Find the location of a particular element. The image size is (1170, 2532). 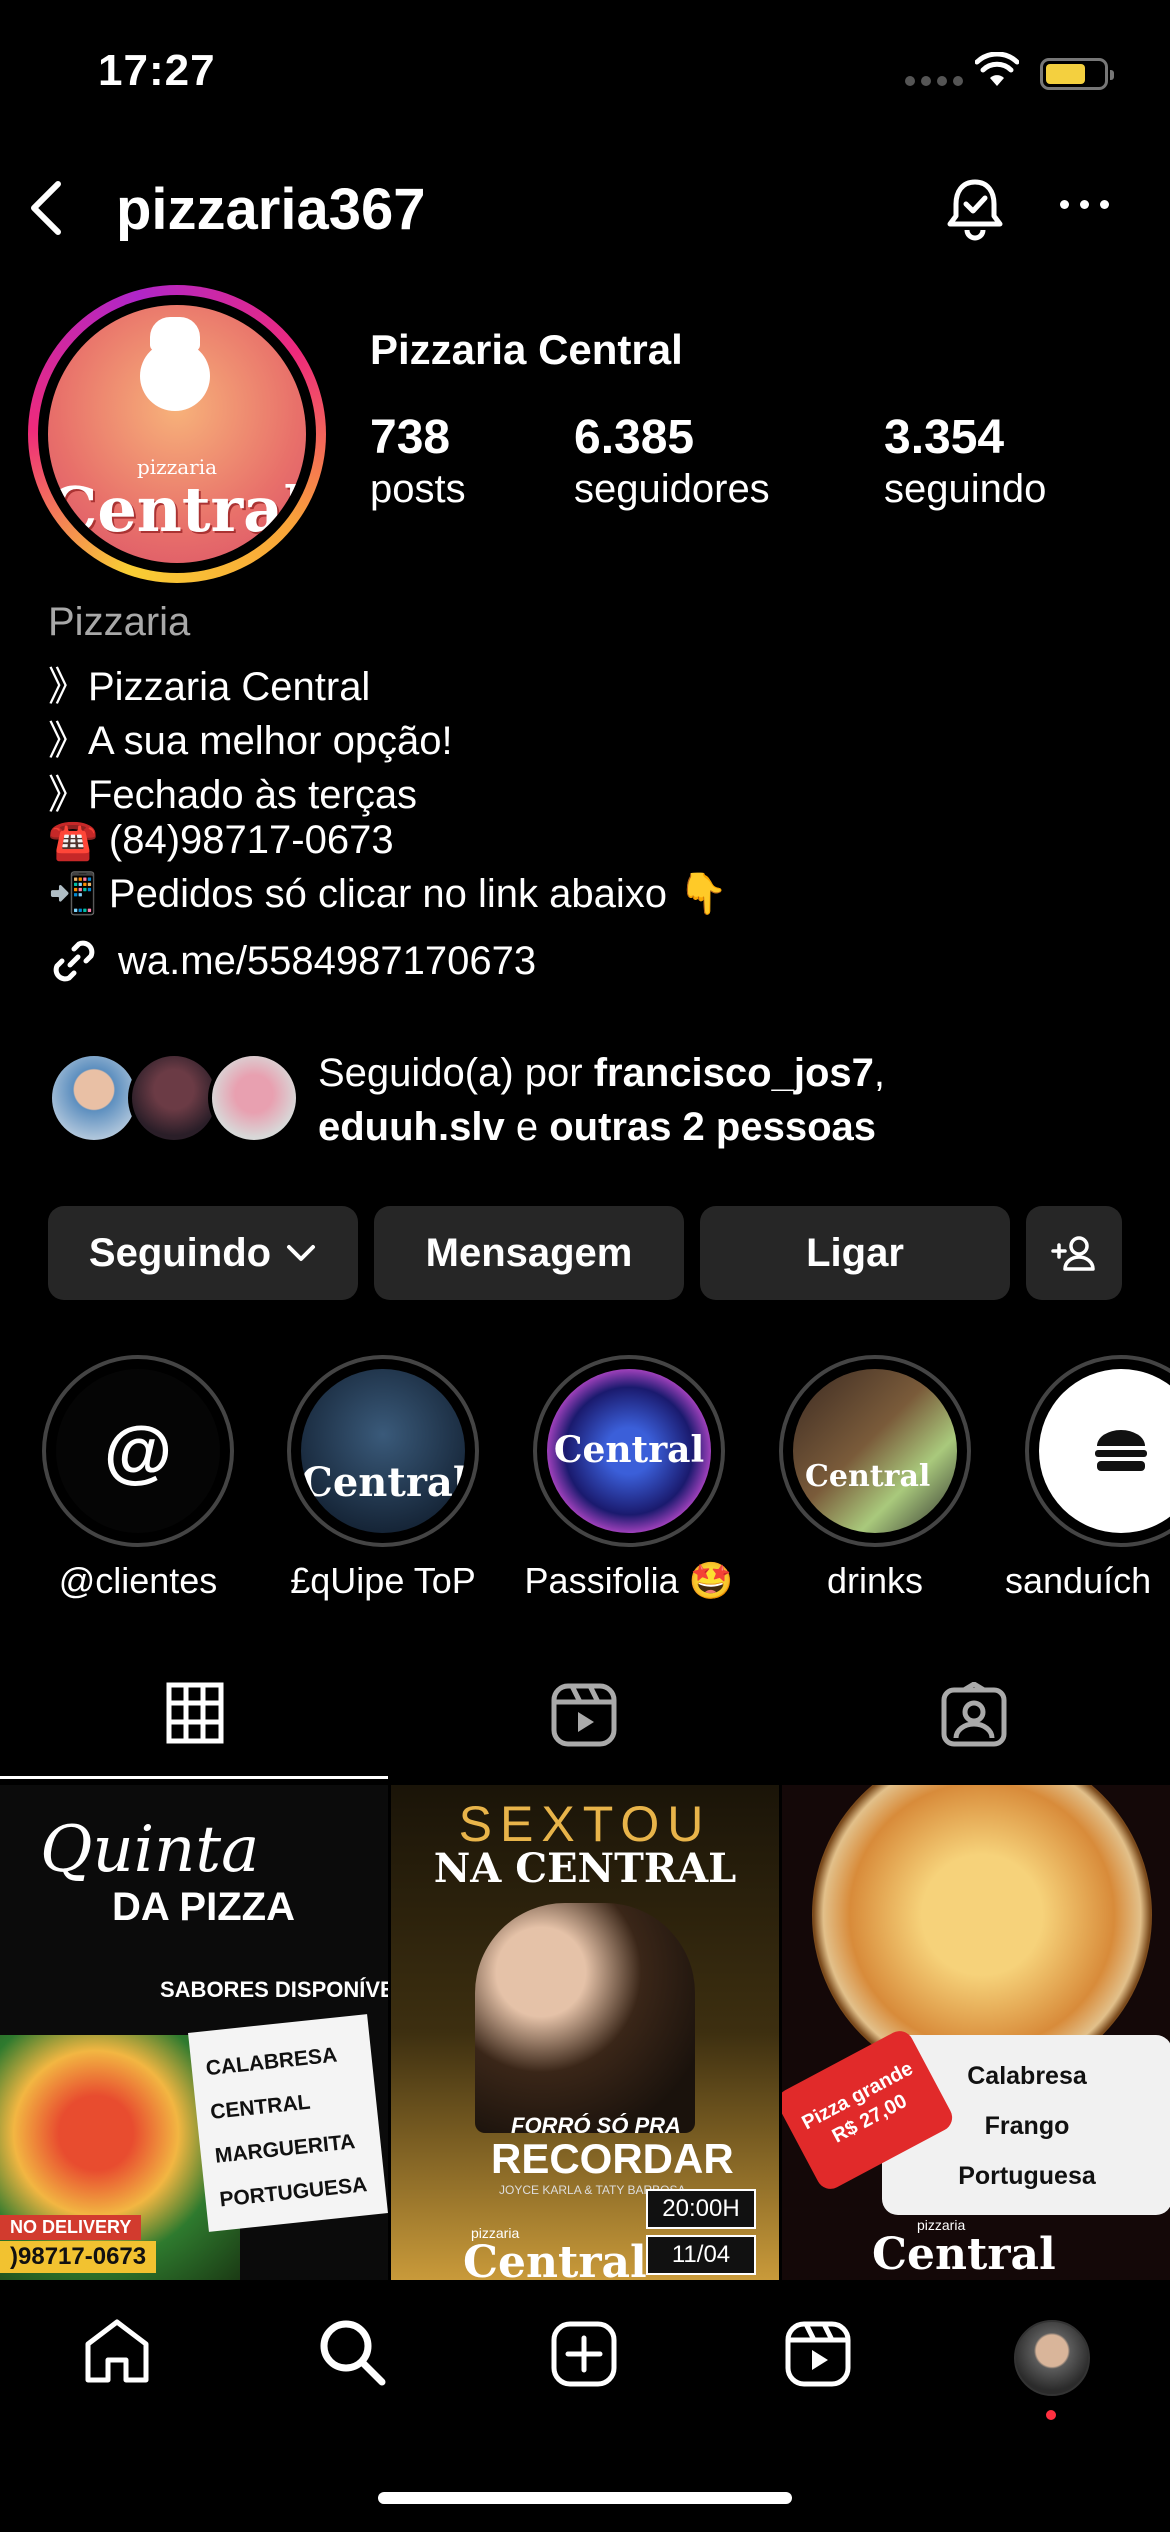

active-tab-indicator is located at coordinates (194, 1777).